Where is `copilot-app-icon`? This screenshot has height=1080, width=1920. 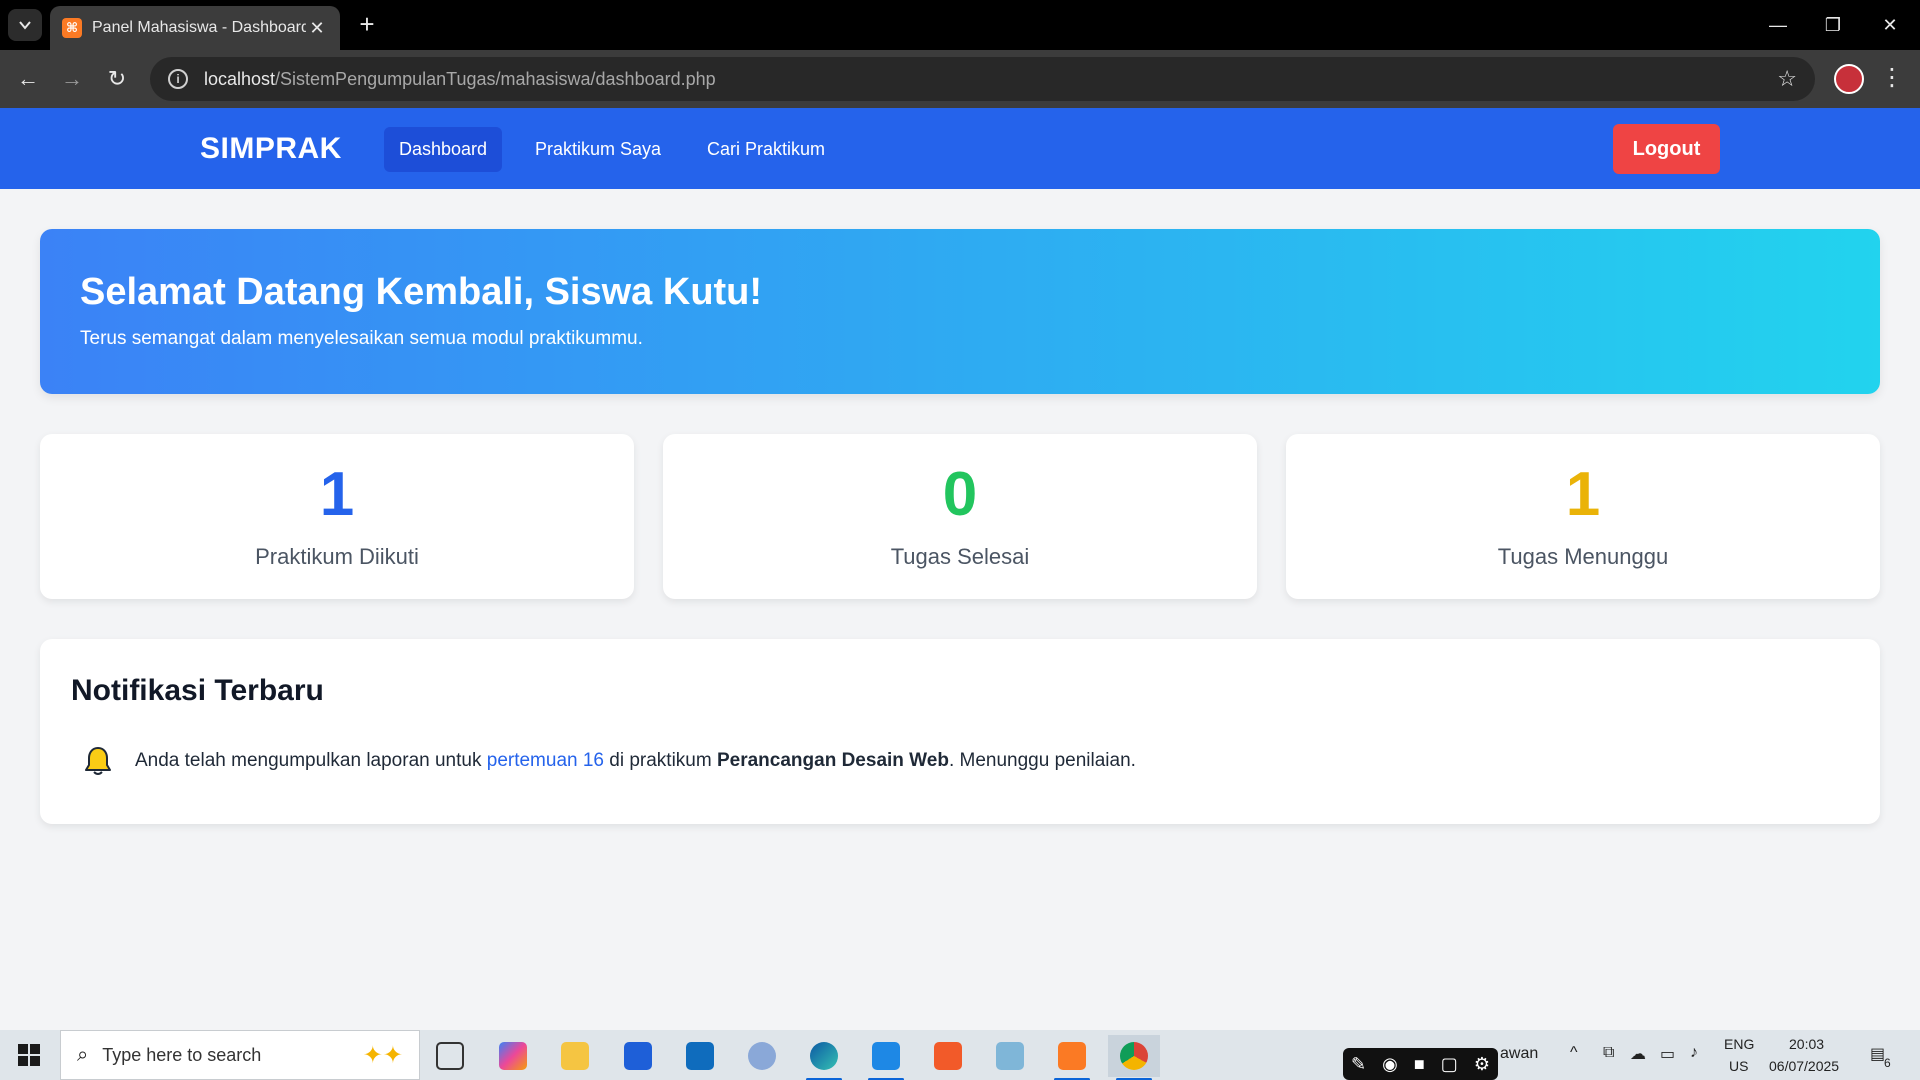
copilot-app-icon is located at coordinates (513, 1056).